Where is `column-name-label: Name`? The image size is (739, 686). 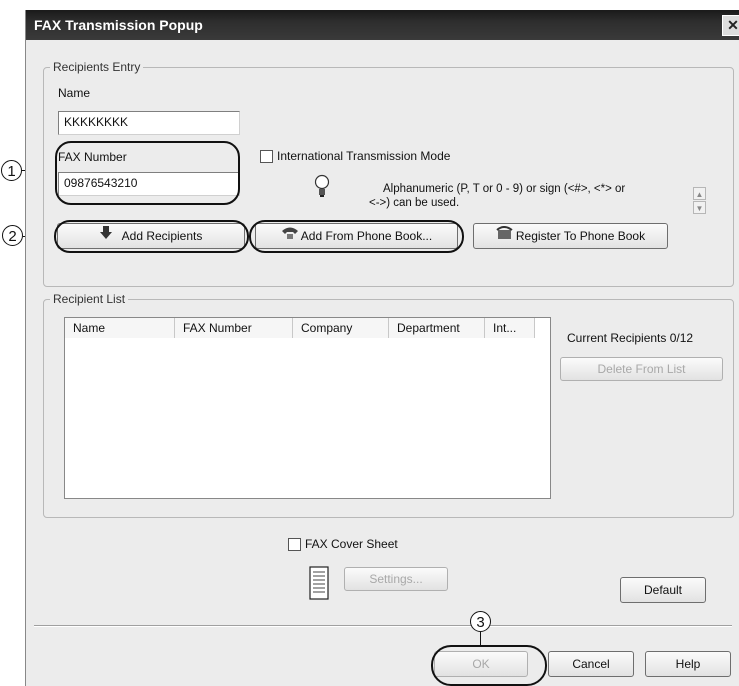 column-name-label: Name is located at coordinates (89, 328).